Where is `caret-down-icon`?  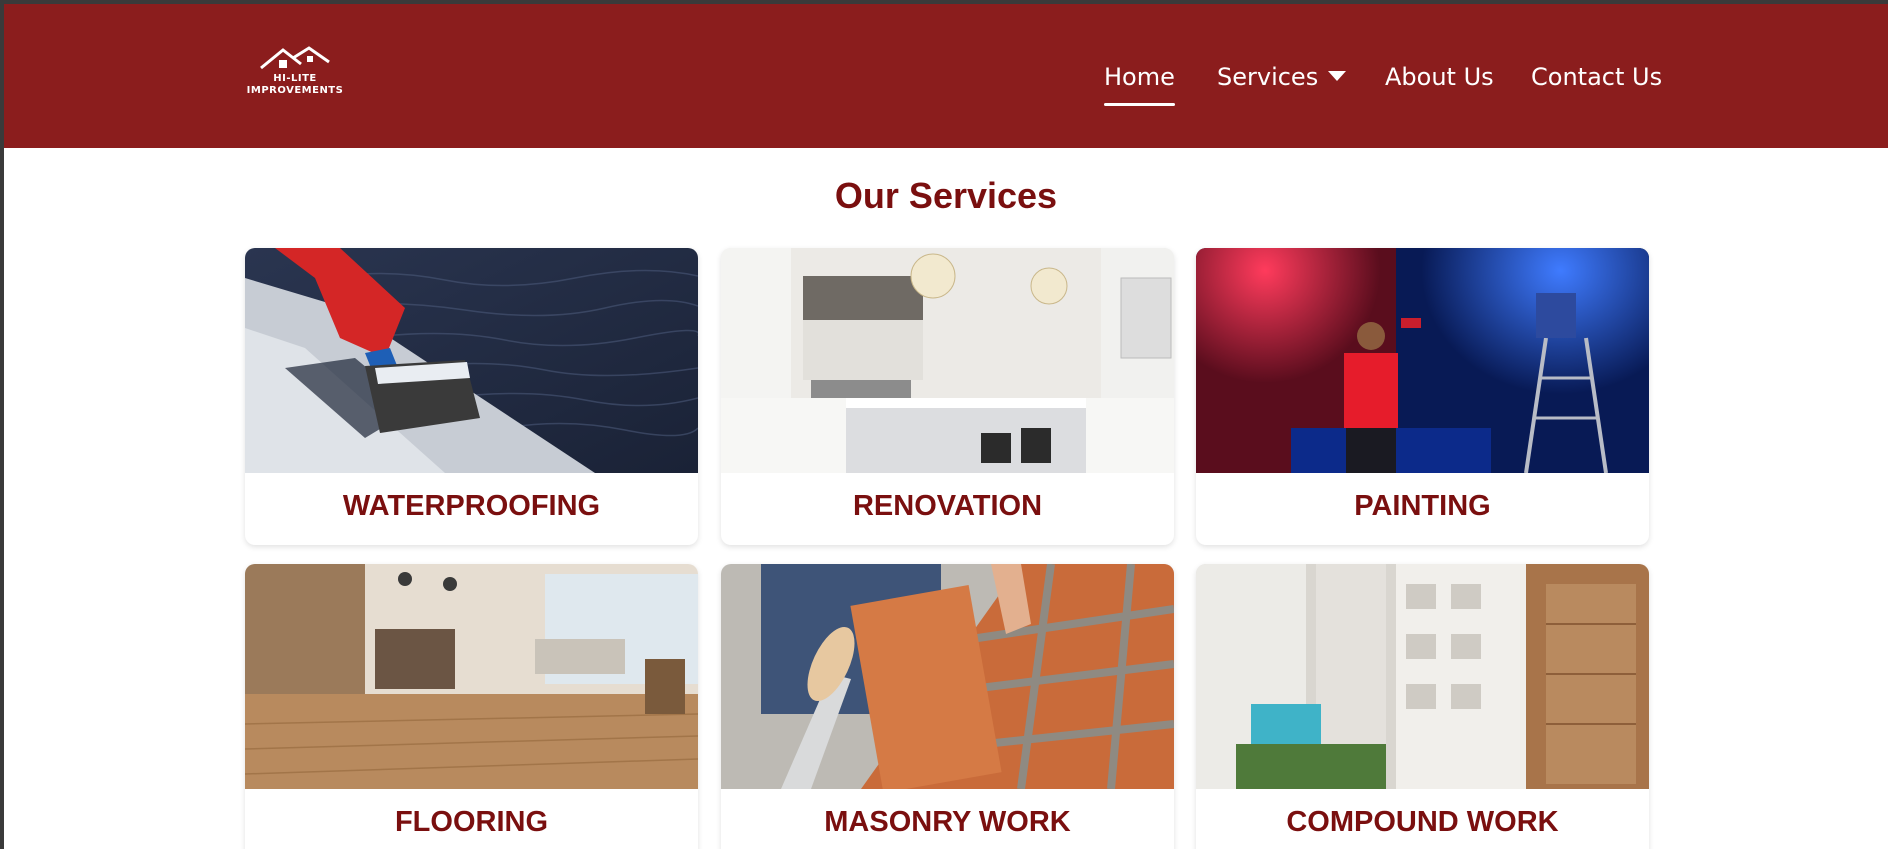
caret-down-icon is located at coordinates (1337, 76).